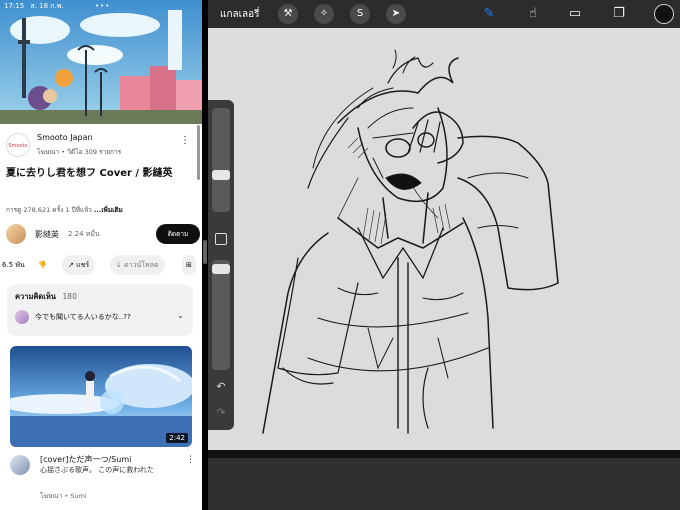  What do you see at coordinates (71, 265) in the screenshot?
I see `share-icon: ↗` at bounding box center [71, 265].